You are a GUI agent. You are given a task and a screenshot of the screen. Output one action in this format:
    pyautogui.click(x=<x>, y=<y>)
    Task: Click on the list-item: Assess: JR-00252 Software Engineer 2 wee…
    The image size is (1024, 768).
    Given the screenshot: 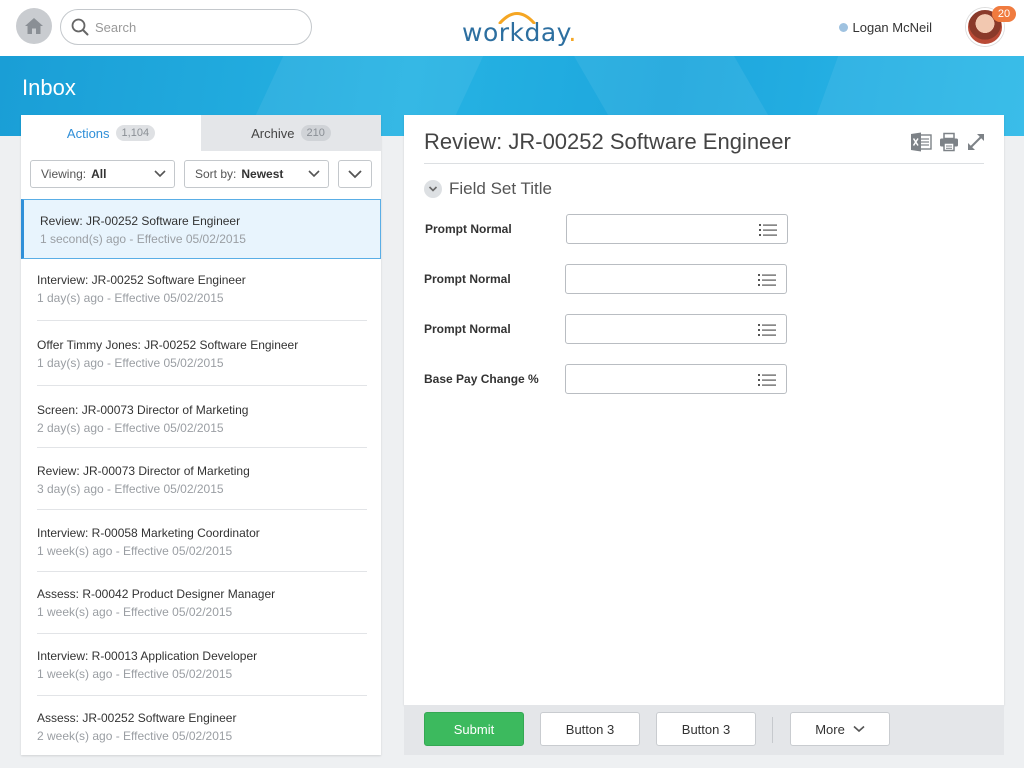 What is the action you would take?
    pyautogui.click(x=201, y=725)
    